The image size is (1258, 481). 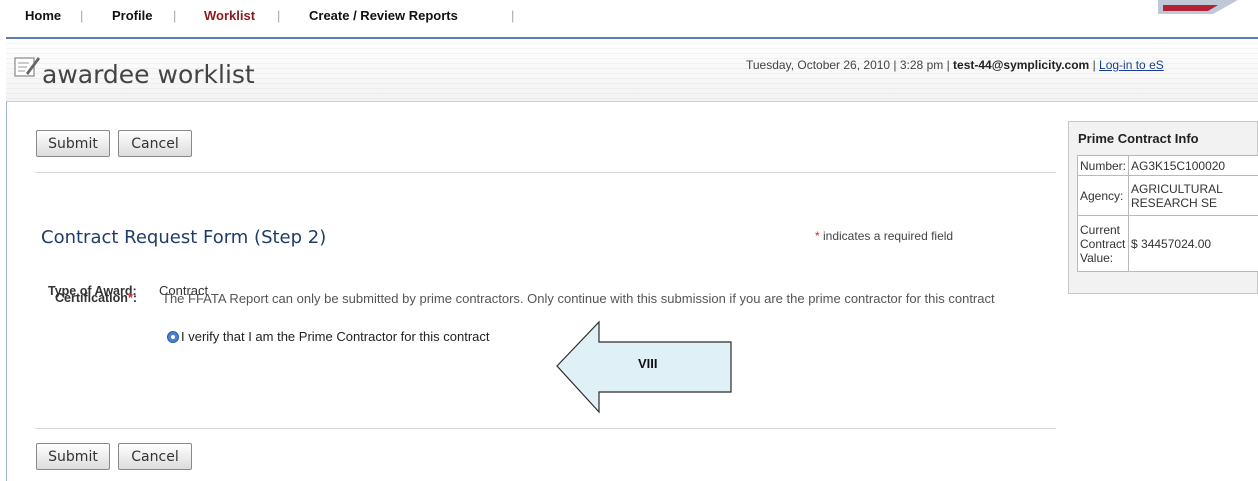 What do you see at coordinates (1103, 165) in the screenshot?
I see `contract-number-key: Number:` at bounding box center [1103, 165].